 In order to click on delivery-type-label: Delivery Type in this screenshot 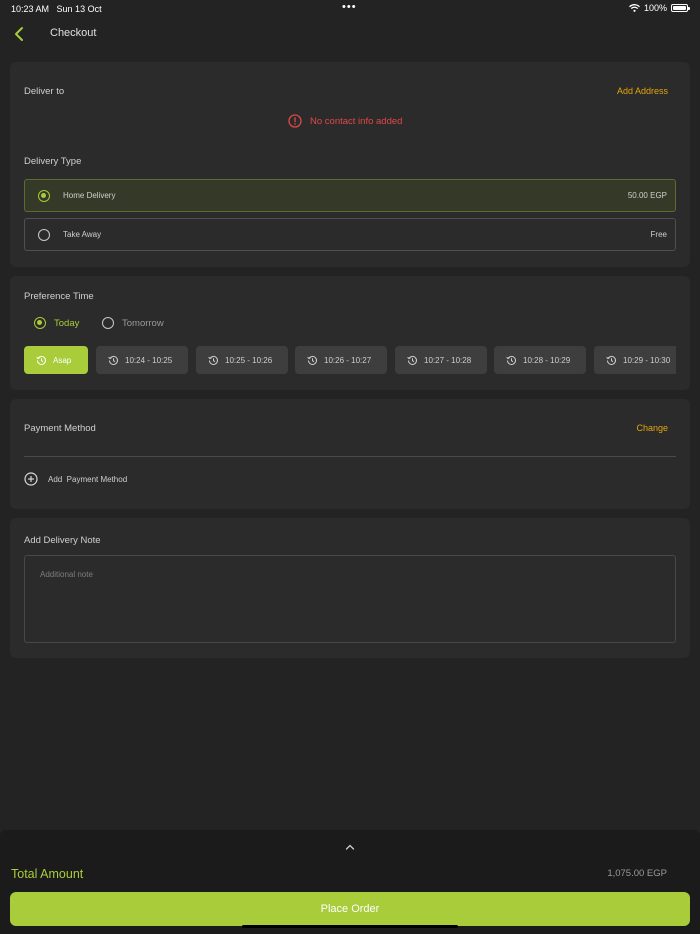, I will do `click(53, 161)`.